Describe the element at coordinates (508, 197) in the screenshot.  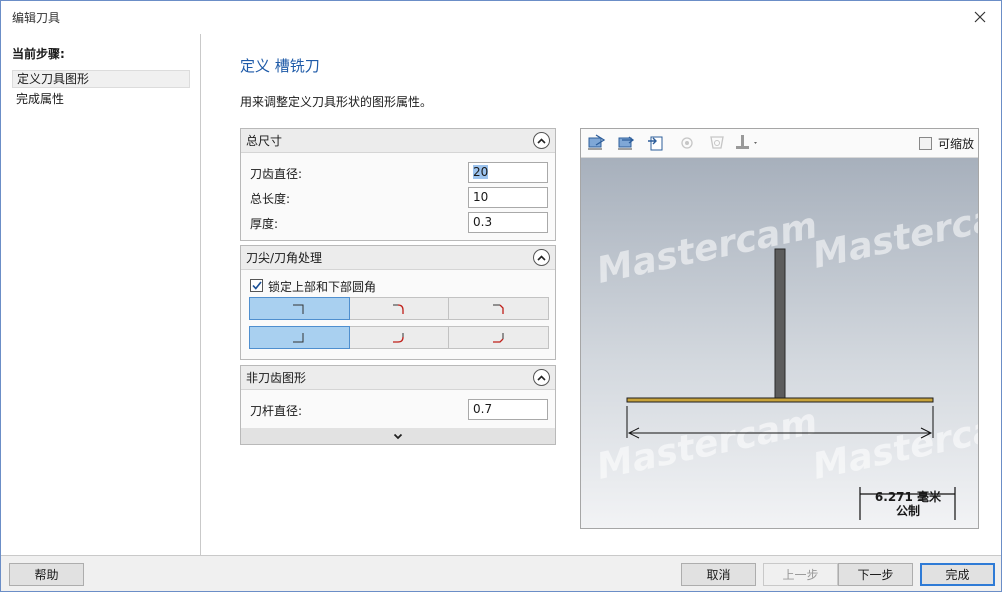
I see `overall-length-field: 10` at that location.